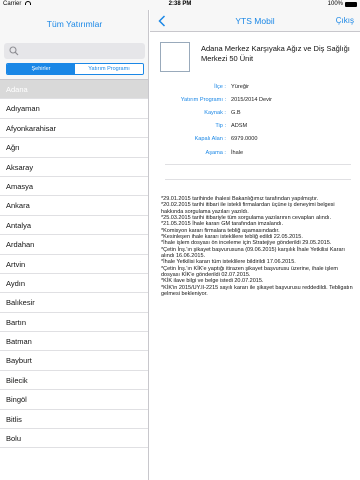  I want to click on search-icon, so click(14, 51).